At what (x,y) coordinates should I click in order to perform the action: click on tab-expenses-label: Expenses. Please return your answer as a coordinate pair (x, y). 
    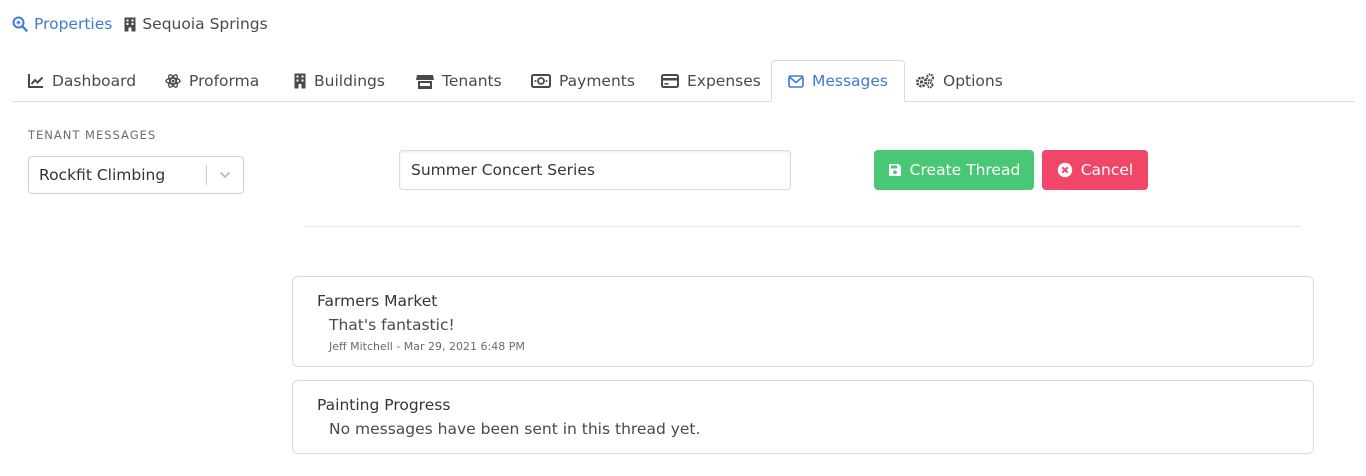
    Looking at the image, I should click on (724, 81).